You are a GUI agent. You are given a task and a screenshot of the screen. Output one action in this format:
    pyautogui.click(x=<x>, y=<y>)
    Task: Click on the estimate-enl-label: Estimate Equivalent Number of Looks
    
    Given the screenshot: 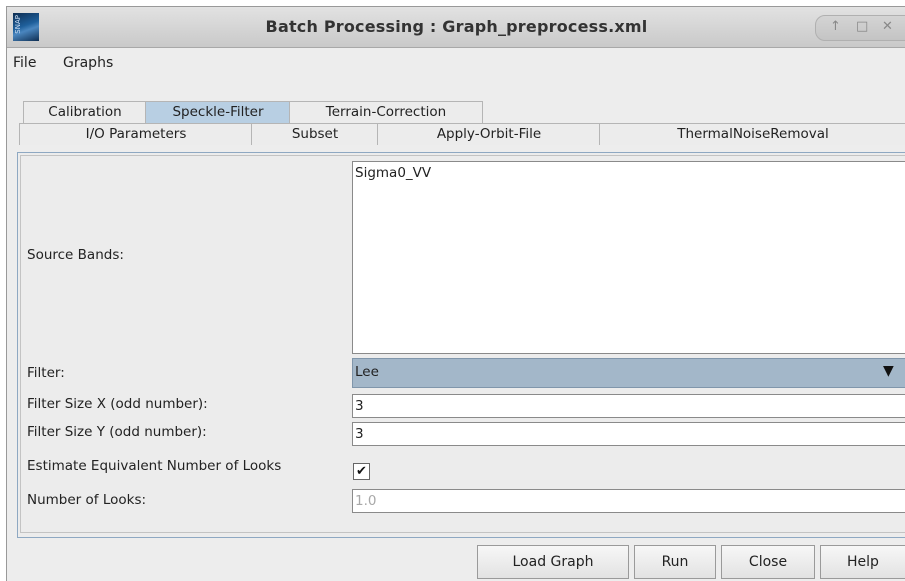 What is the action you would take?
    pyautogui.click(x=154, y=466)
    